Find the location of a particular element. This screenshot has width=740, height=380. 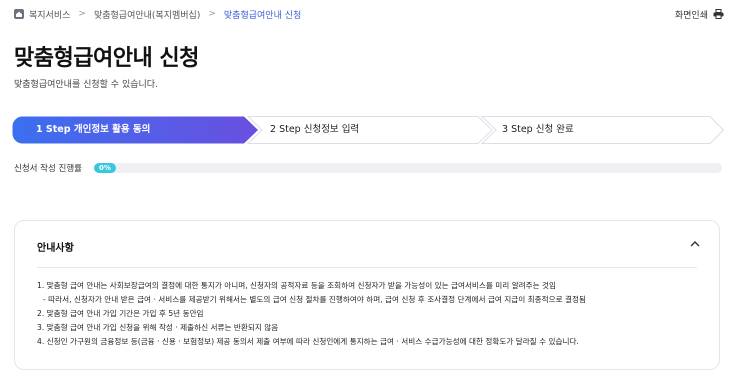

step-1-label: 1 Step 개인정보 활용 동의 is located at coordinates (93, 129).